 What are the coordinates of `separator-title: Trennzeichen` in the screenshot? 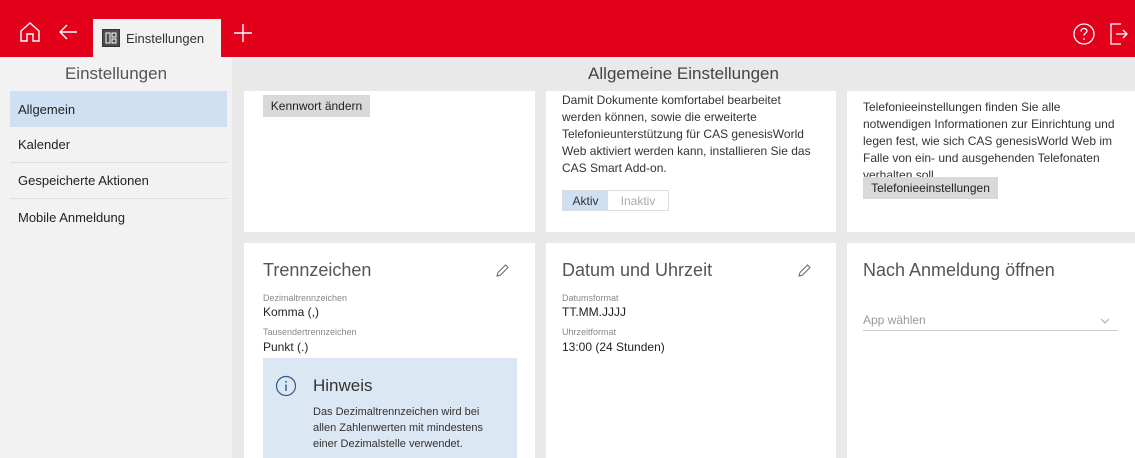 It's located at (317, 270).